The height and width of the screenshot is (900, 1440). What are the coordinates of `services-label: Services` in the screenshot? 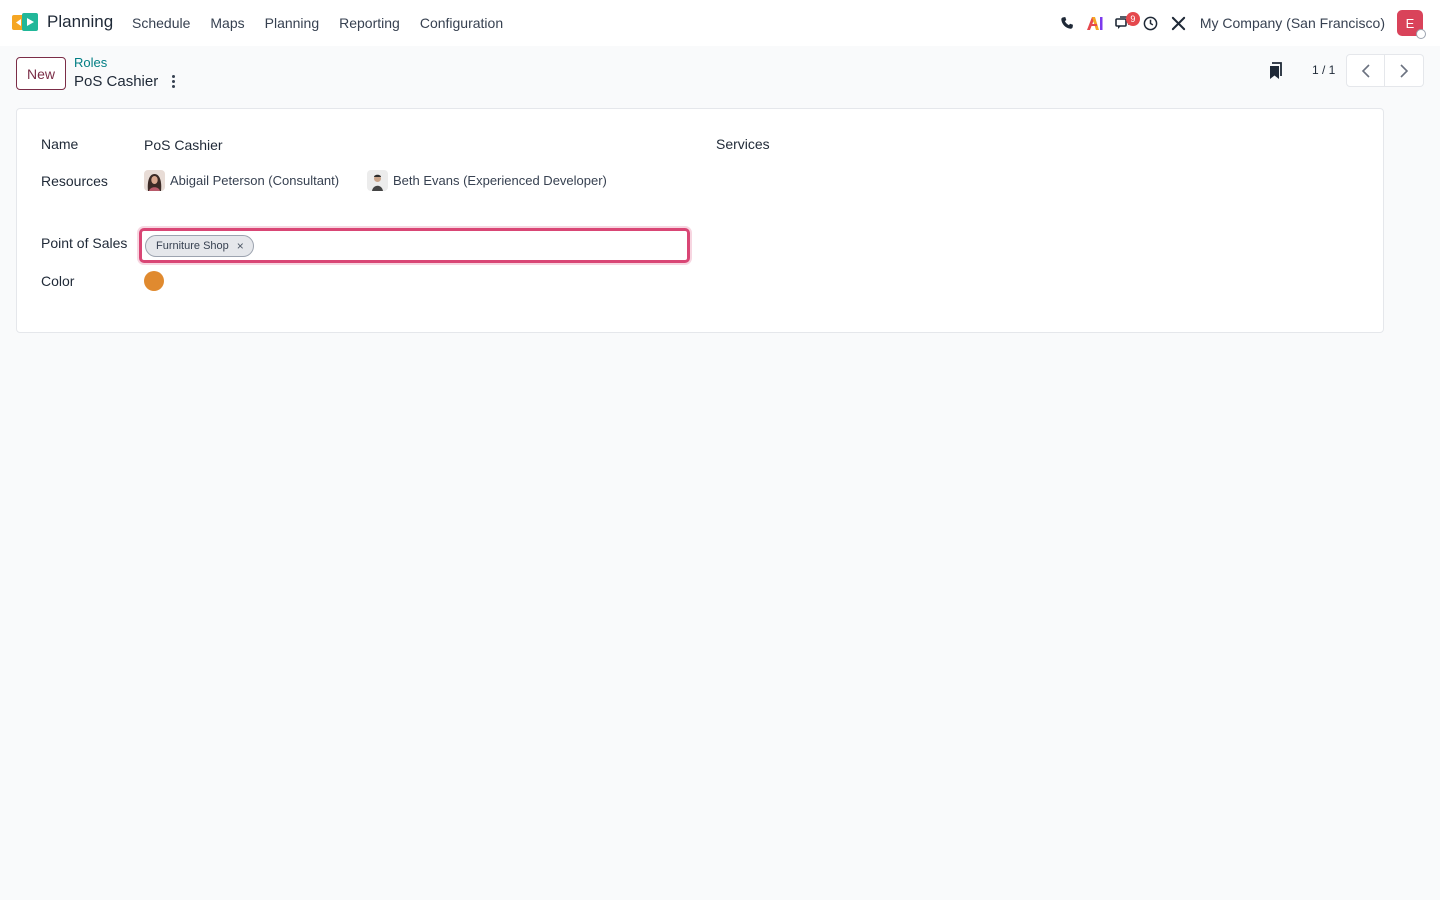 It's located at (743, 144).